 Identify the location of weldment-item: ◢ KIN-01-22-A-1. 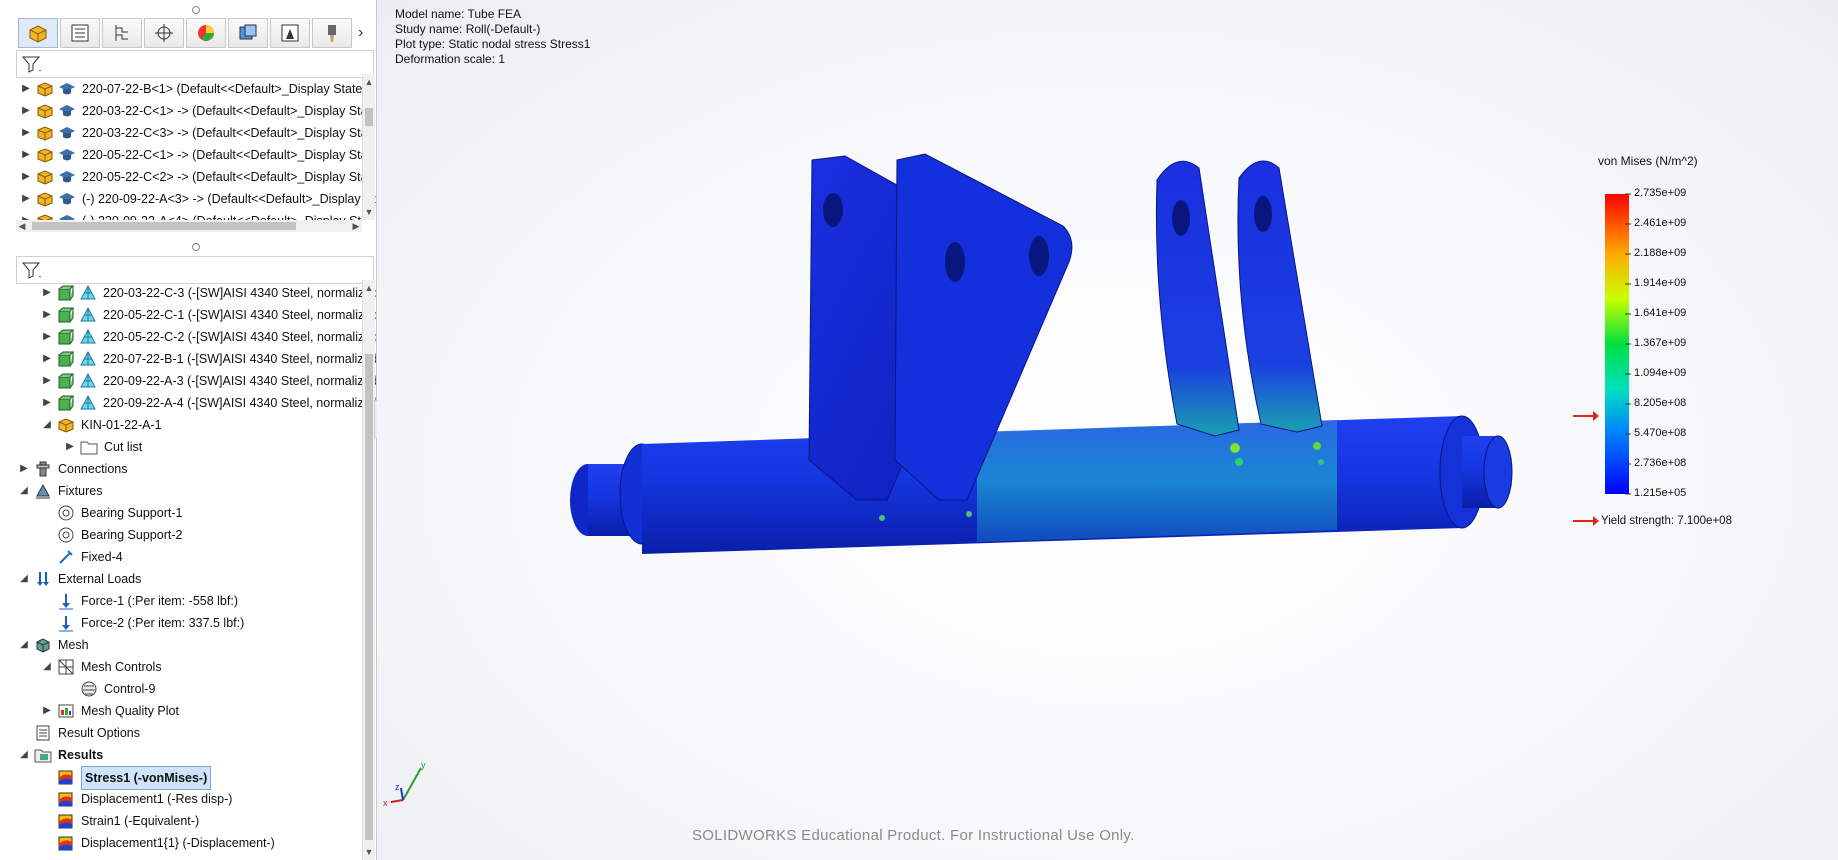
(180, 425).